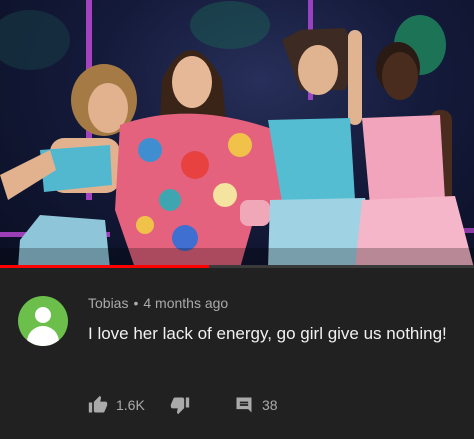 The image size is (474, 439). I want to click on dislike-button, so click(180, 405).